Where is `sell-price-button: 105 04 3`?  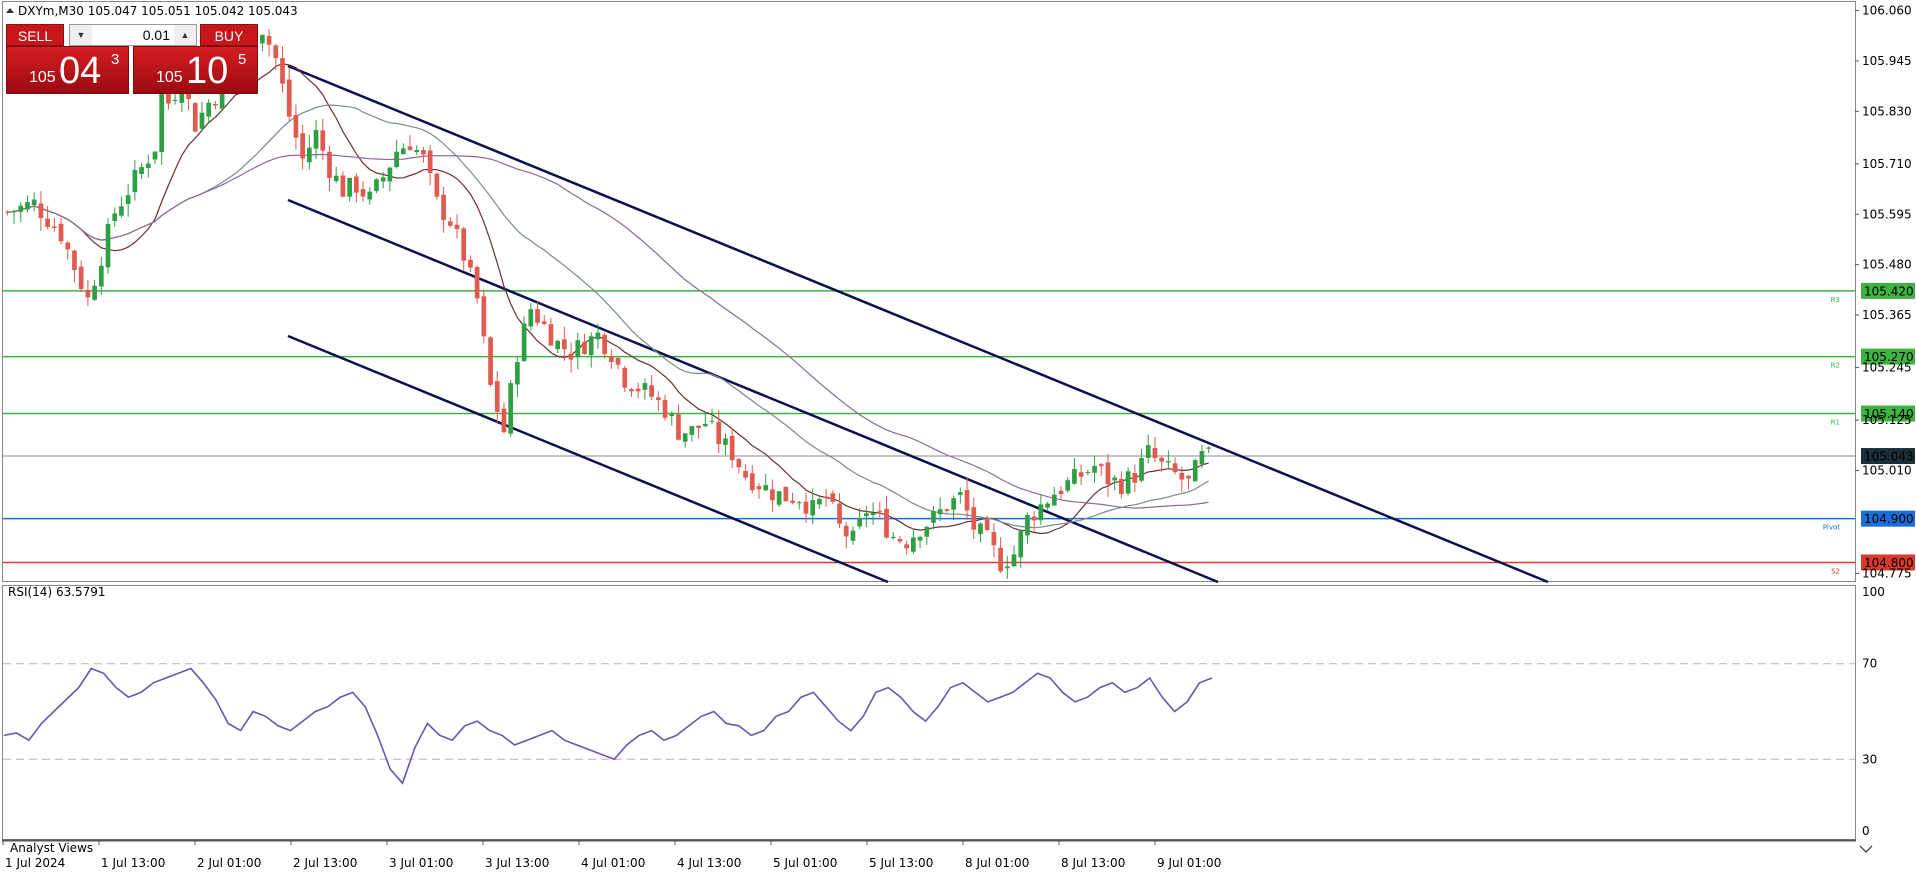 sell-price-button: 105 04 3 is located at coordinates (67, 70).